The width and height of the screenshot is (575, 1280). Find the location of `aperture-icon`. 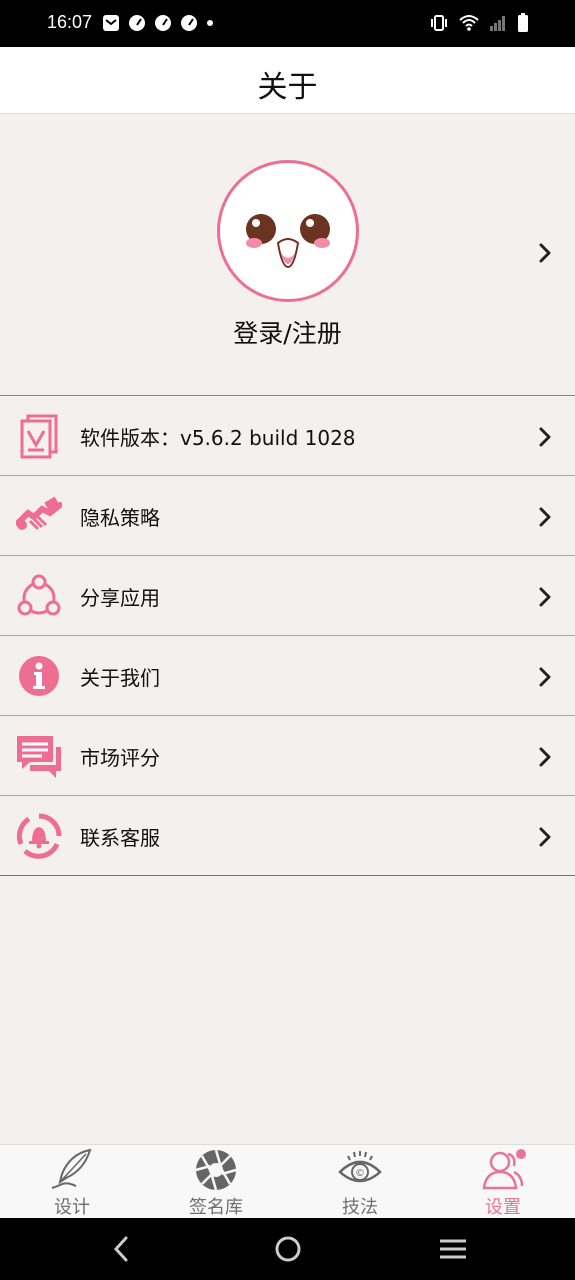

aperture-icon is located at coordinates (216, 1170).